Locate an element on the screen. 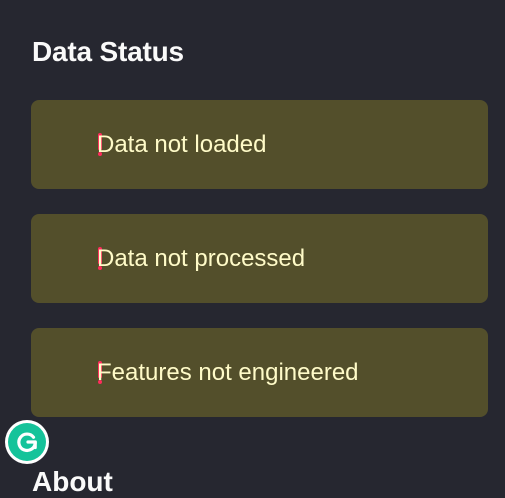 This screenshot has width=505, height=498. status-text: Data not processed is located at coordinates (201, 258).